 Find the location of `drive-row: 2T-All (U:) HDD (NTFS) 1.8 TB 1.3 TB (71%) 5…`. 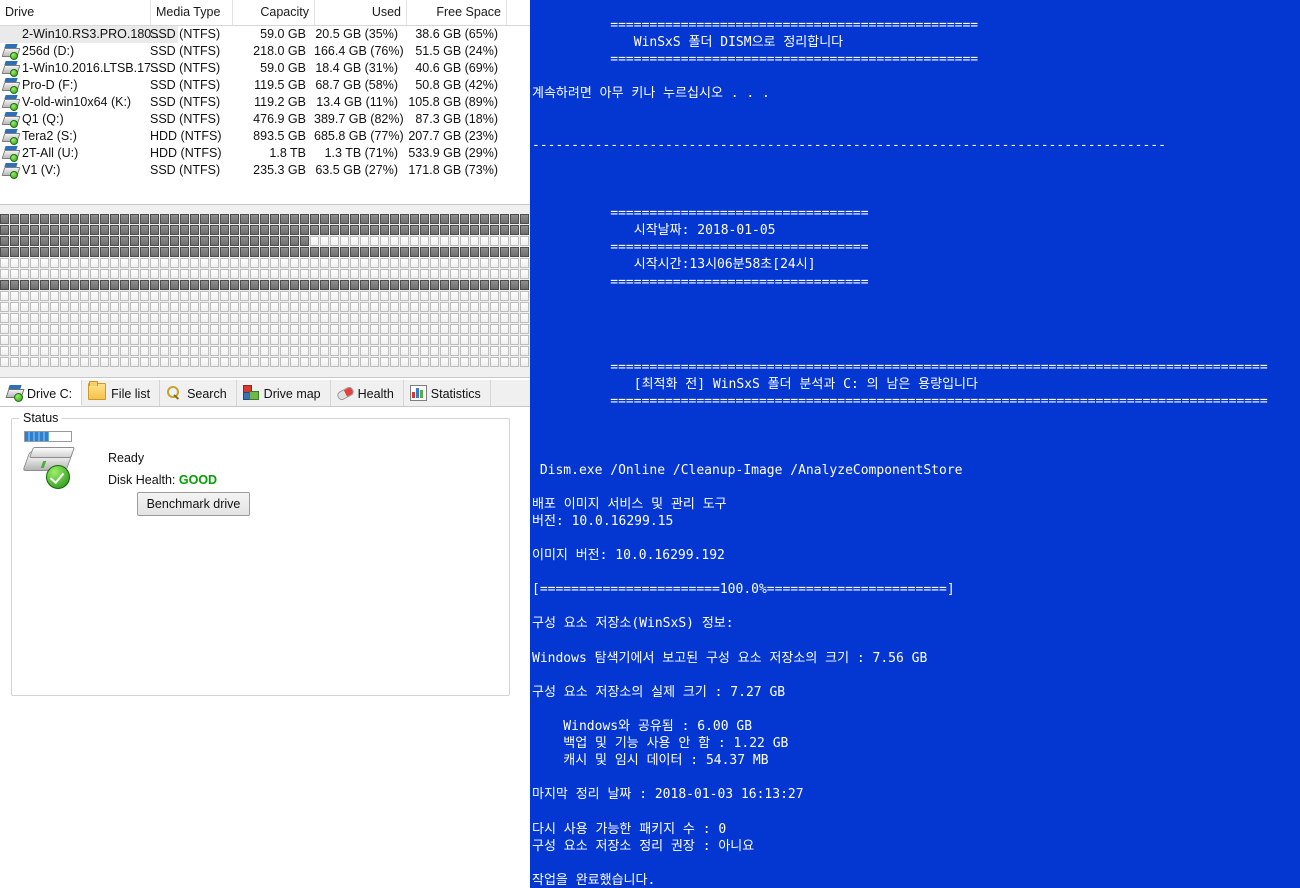

drive-row: 2T-All (U:) HDD (NTFS) 1.8 TB 1.3 TB (71%) 5… is located at coordinates (265, 153).